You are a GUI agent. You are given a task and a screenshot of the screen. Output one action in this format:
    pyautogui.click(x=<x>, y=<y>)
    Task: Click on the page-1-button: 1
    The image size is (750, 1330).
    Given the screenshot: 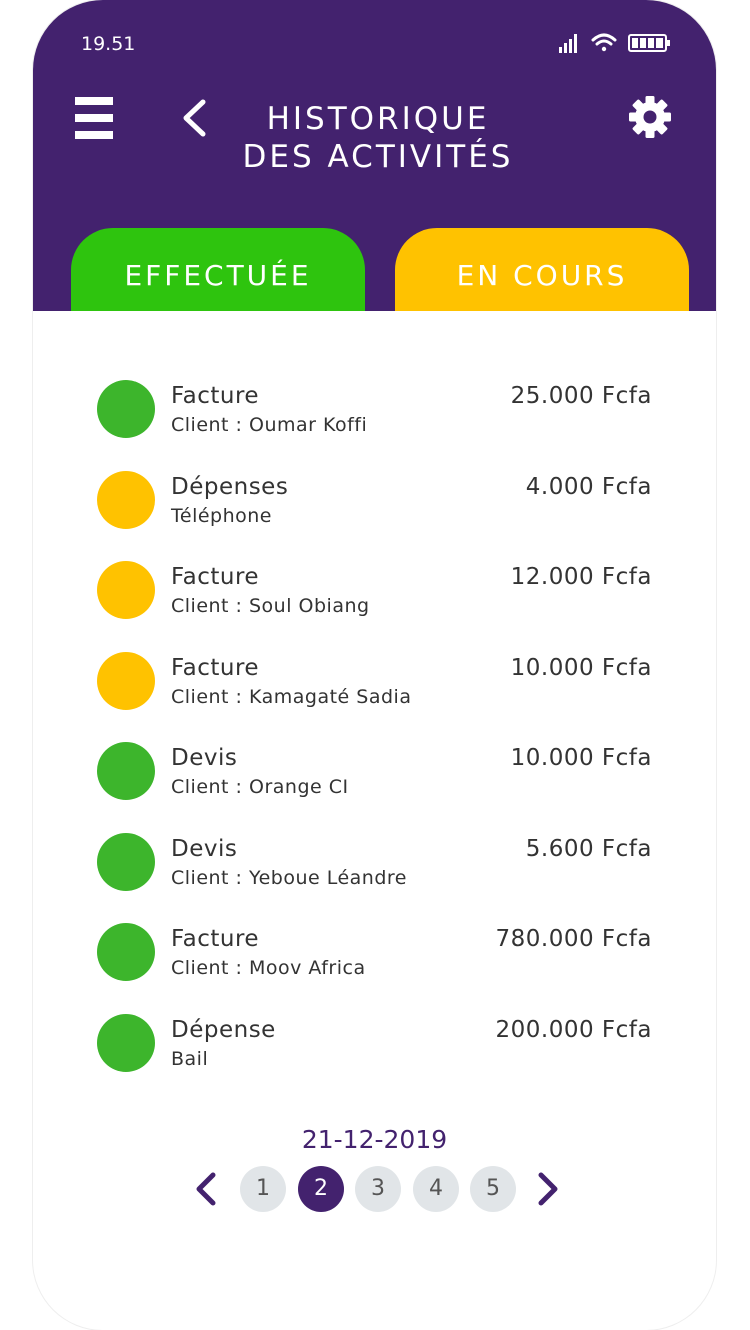 What is the action you would take?
    pyautogui.click(x=263, y=1189)
    